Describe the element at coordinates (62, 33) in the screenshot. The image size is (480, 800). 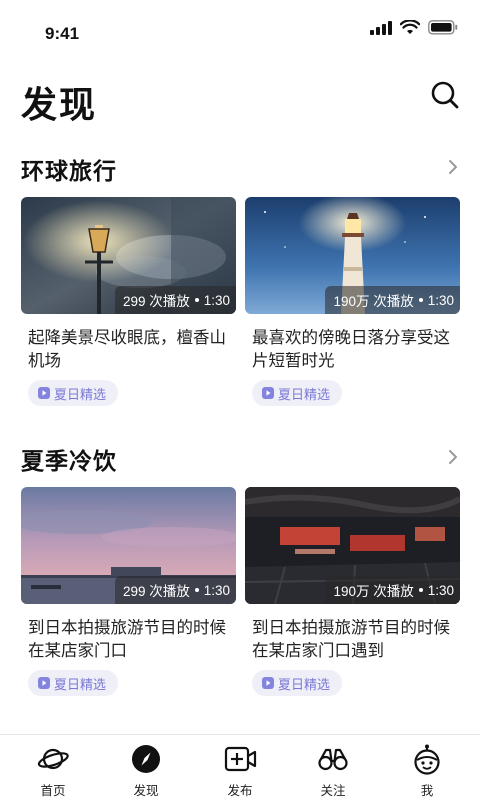
I see `status-time: 9:41` at that location.